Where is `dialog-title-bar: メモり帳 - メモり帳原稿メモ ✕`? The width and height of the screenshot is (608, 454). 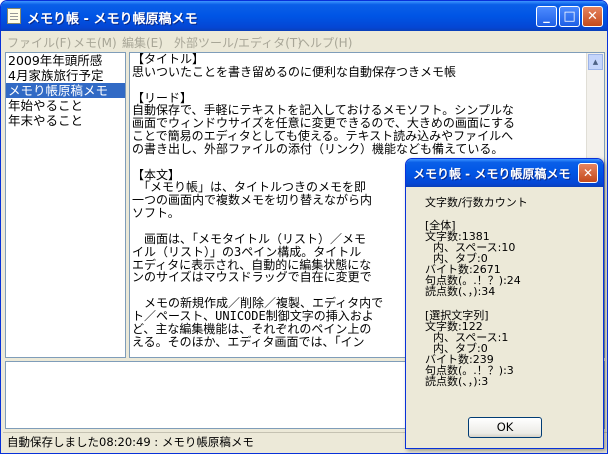 dialog-title-bar: メモり帳 - メモり帳原稿メモ ✕ is located at coordinates (504, 173).